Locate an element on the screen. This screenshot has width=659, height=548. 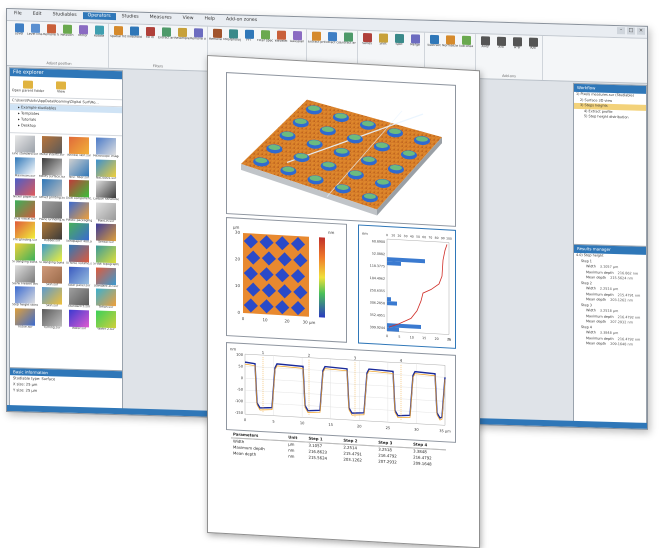
ribbon-button-retouch: Retouch is located at coordinates (67, 31).